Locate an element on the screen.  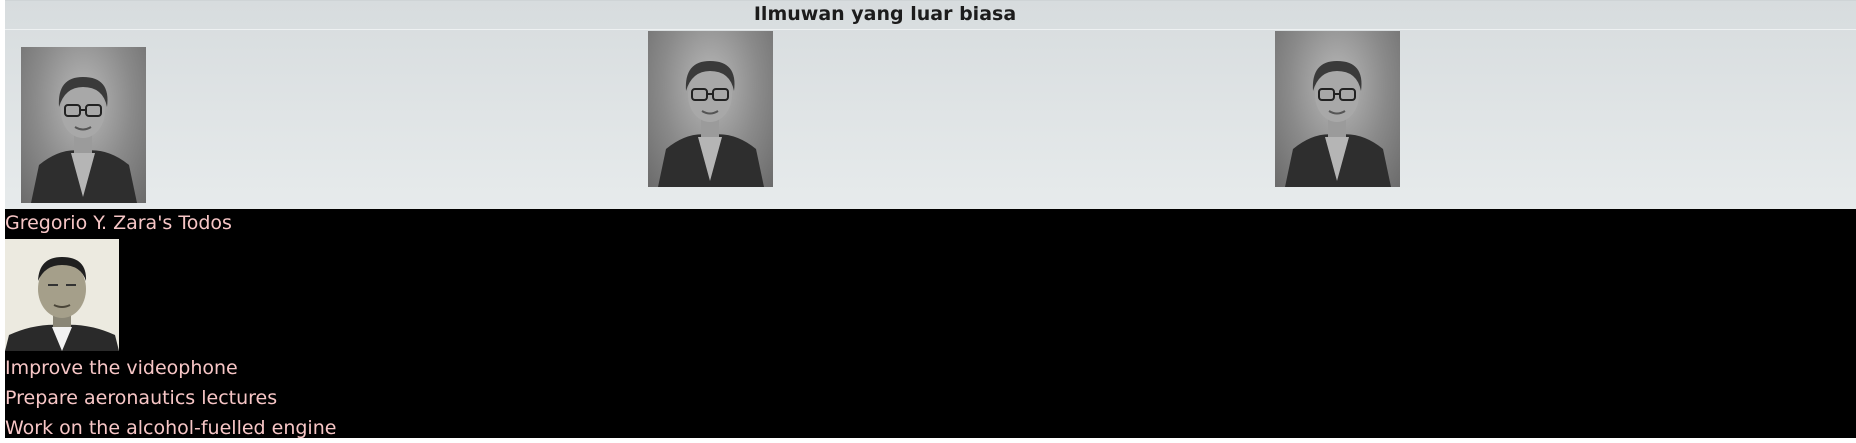
todo-item: Work on the alcohol-fuelled engine is located at coordinates (171, 428).